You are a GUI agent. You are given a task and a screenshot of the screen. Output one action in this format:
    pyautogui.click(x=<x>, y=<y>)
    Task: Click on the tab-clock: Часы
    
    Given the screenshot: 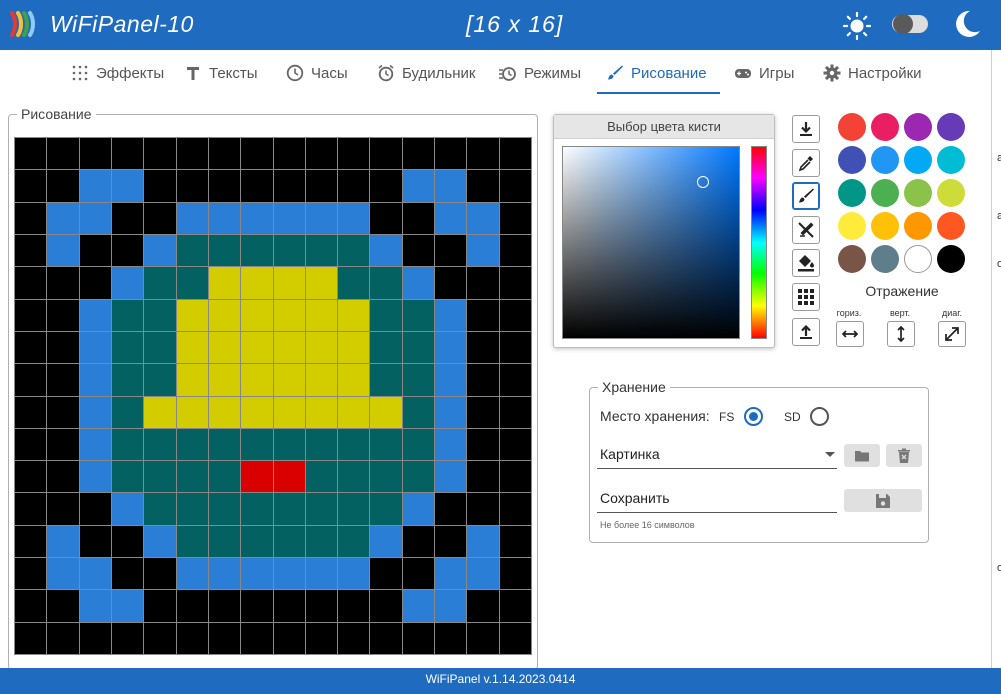 What is the action you would take?
    pyautogui.click(x=317, y=73)
    